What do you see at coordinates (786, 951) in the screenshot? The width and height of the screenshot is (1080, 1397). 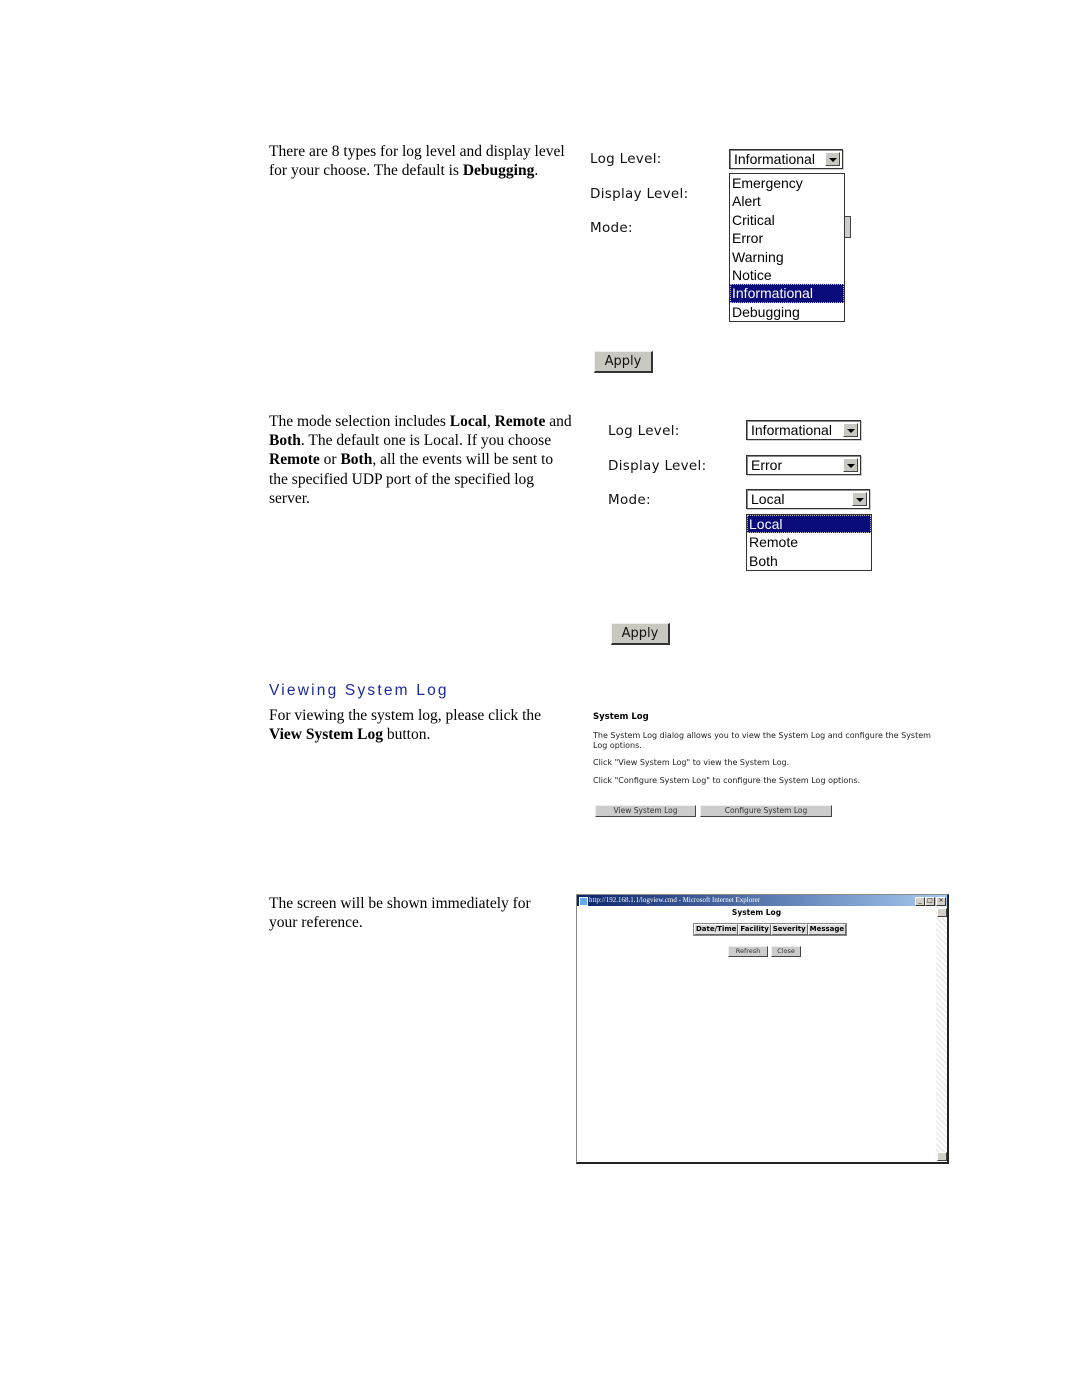 I see `close-button: Close` at bounding box center [786, 951].